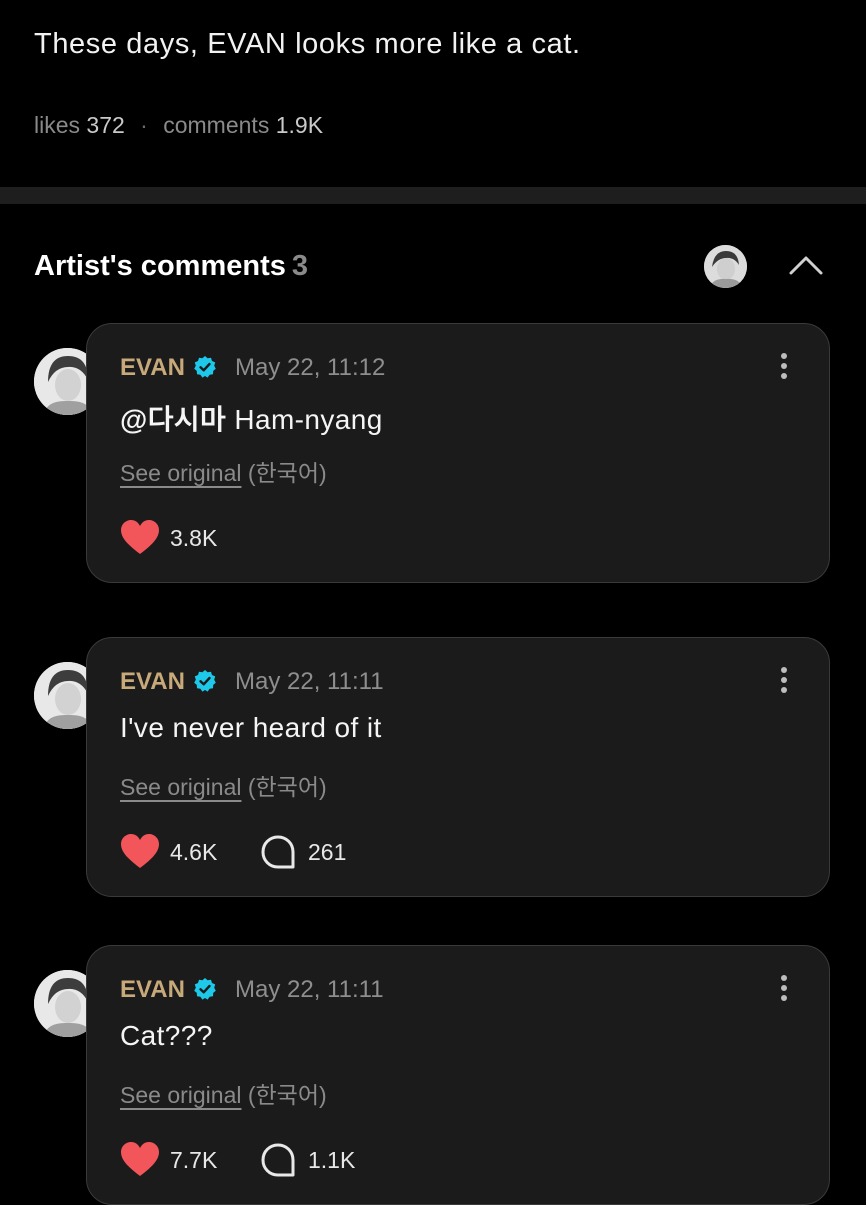 Image resolution: width=866 pixels, height=1205 pixels. Describe the element at coordinates (307, 44) in the screenshot. I see `post-text: These days, EVAN looks more like a cat.` at that location.